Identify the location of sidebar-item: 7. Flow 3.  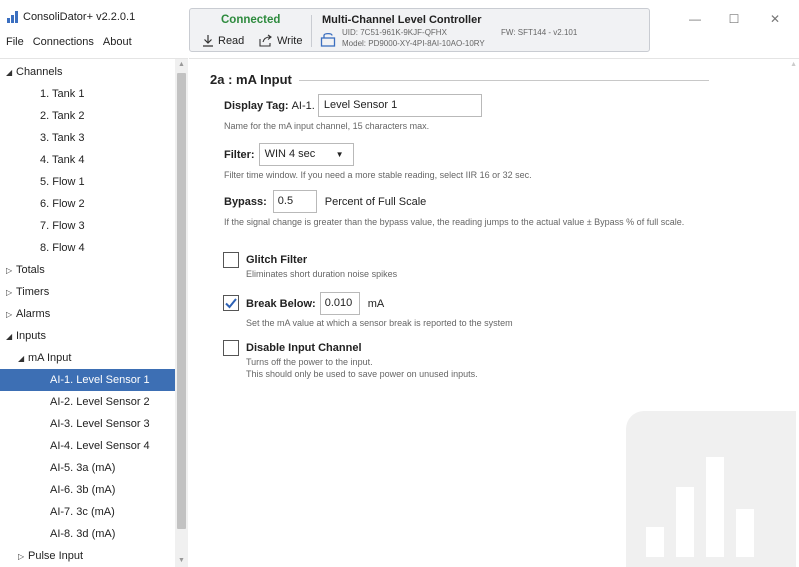
(87, 226).